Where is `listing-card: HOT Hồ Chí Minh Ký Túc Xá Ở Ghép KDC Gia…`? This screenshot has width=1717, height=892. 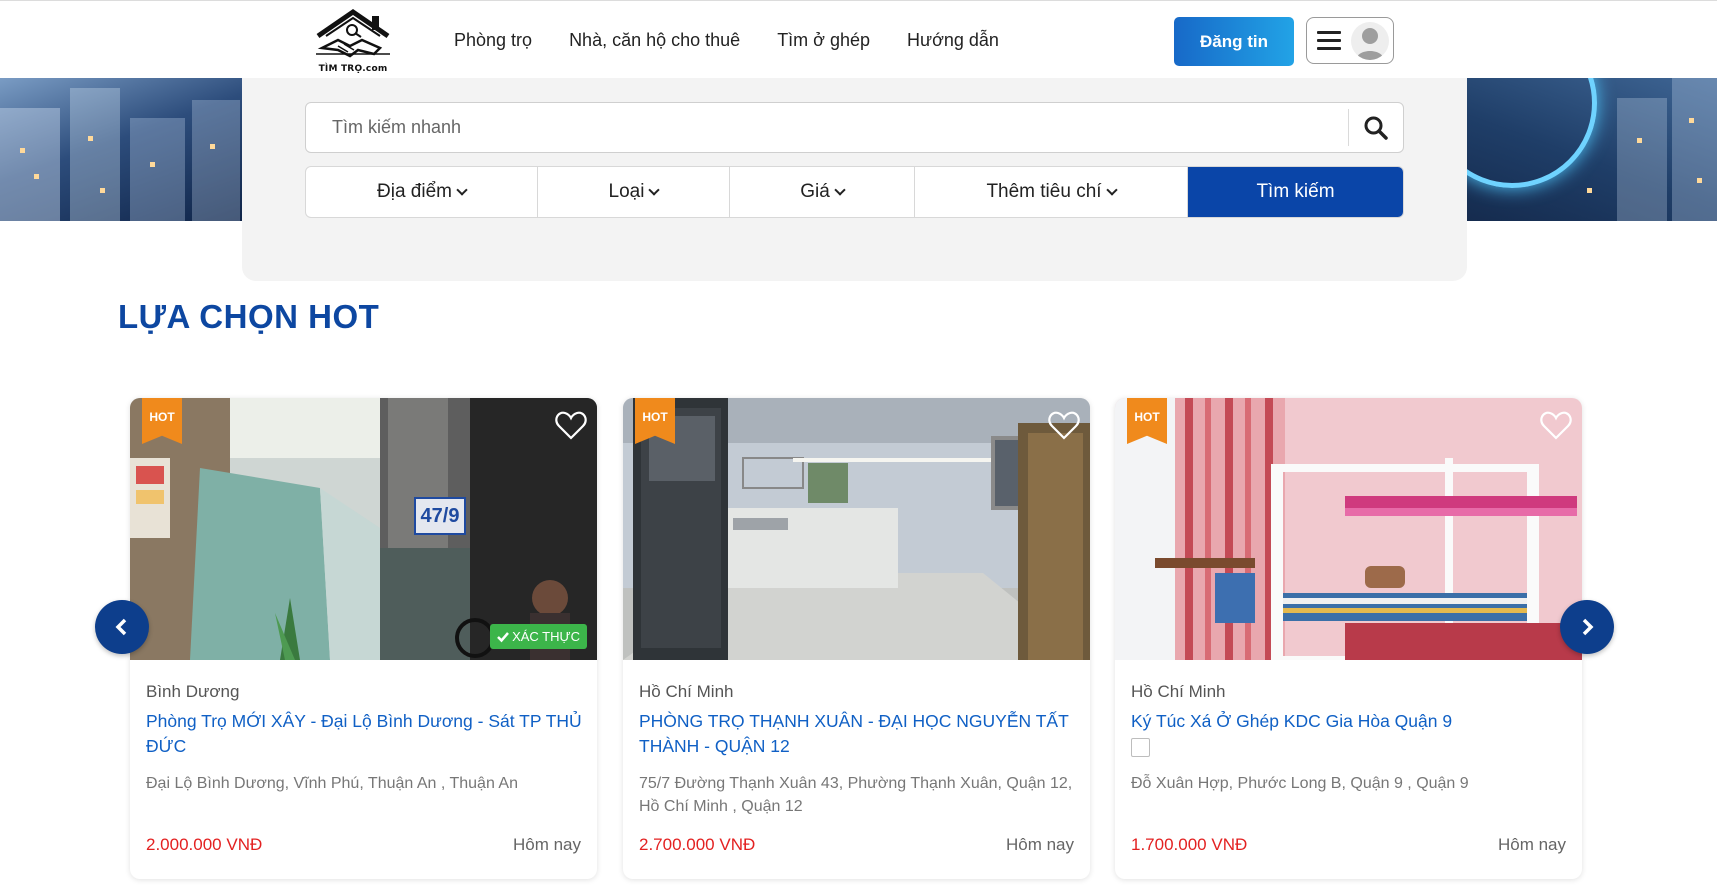
listing-card: HOT Hồ Chí Minh Ký Túc Xá Ở Ghép KDC Gia… is located at coordinates (1348, 638).